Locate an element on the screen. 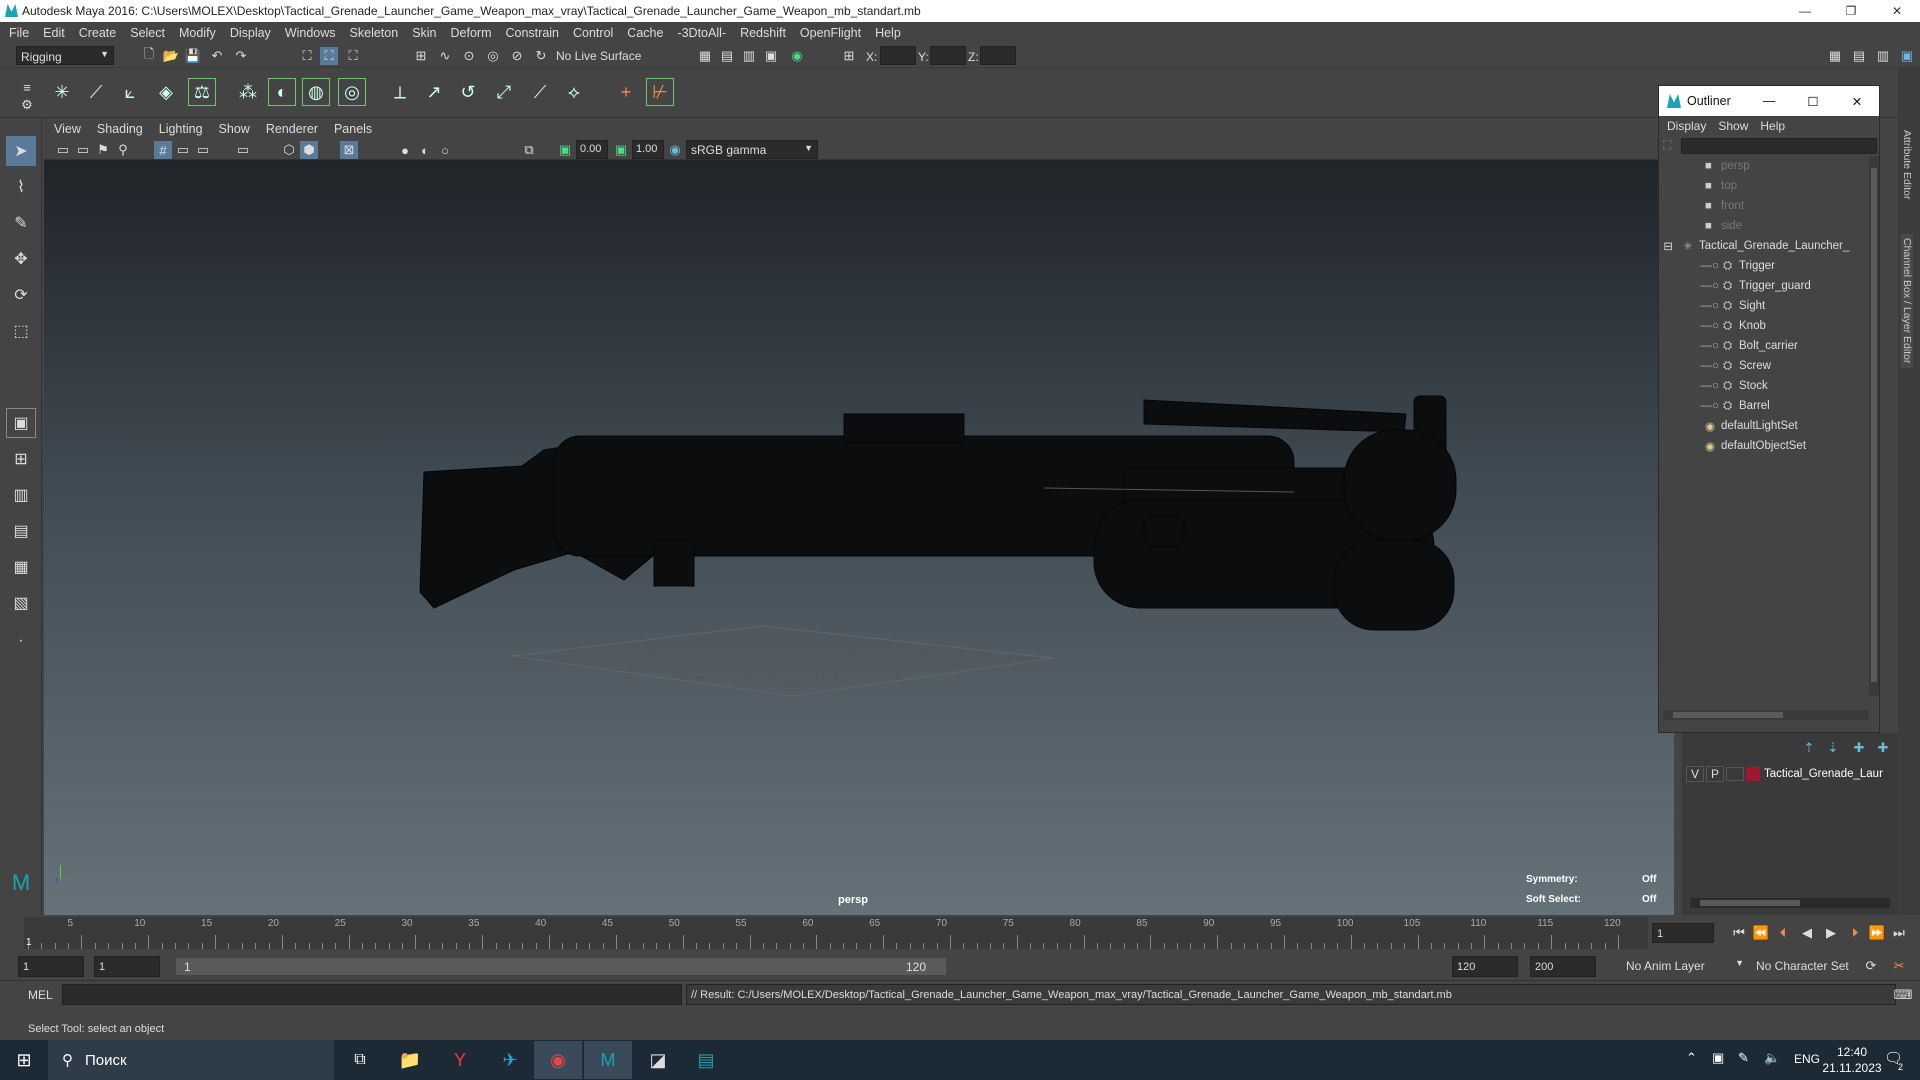  tray-pen-icon: ✎ is located at coordinates (1743, 1058).